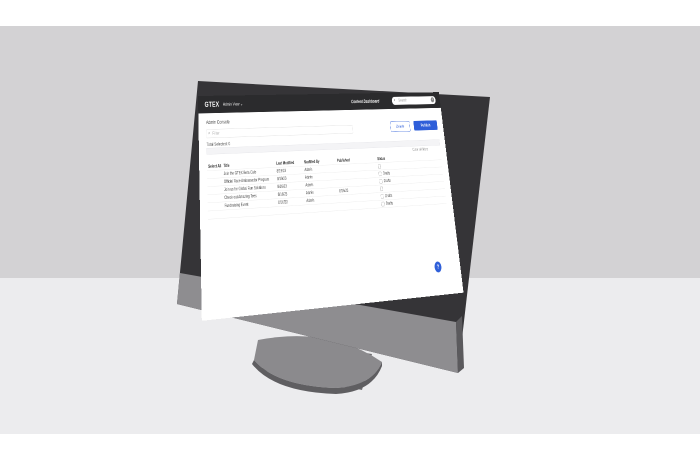  What do you see at coordinates (320, 162) in the screenshot?
I see `header-modified-by: Modified By` at bounding box center [320, 162].